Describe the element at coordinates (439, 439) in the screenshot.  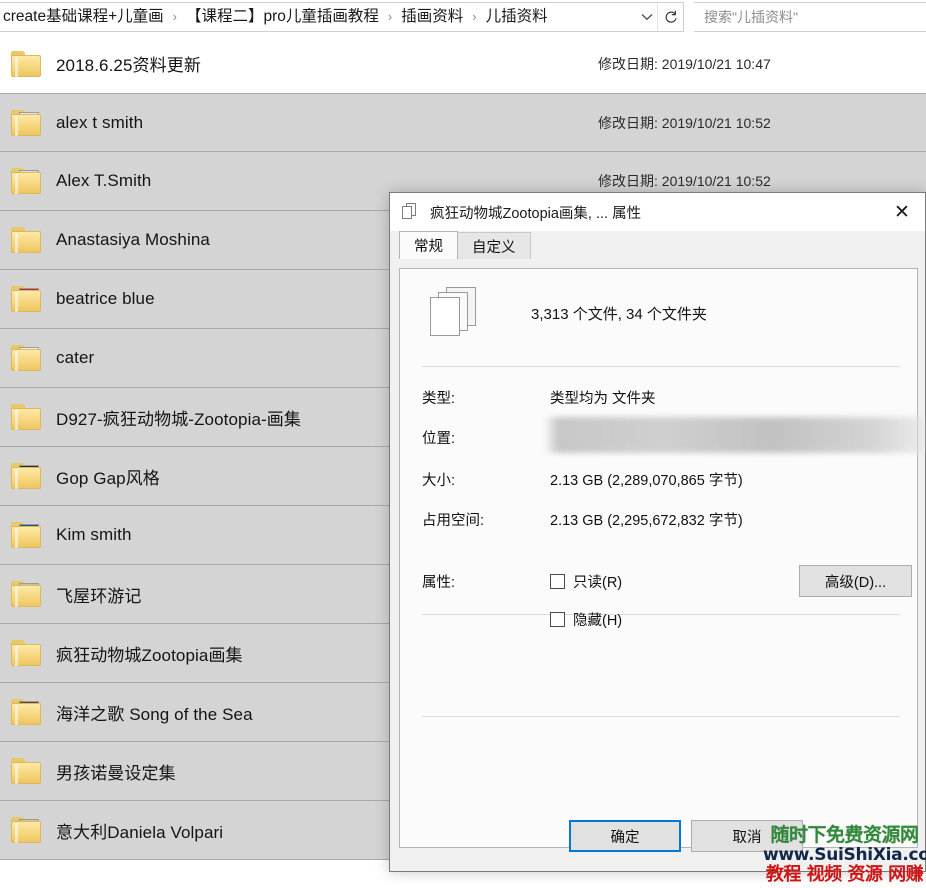
I see `field-location-label: 位置:` at that location.